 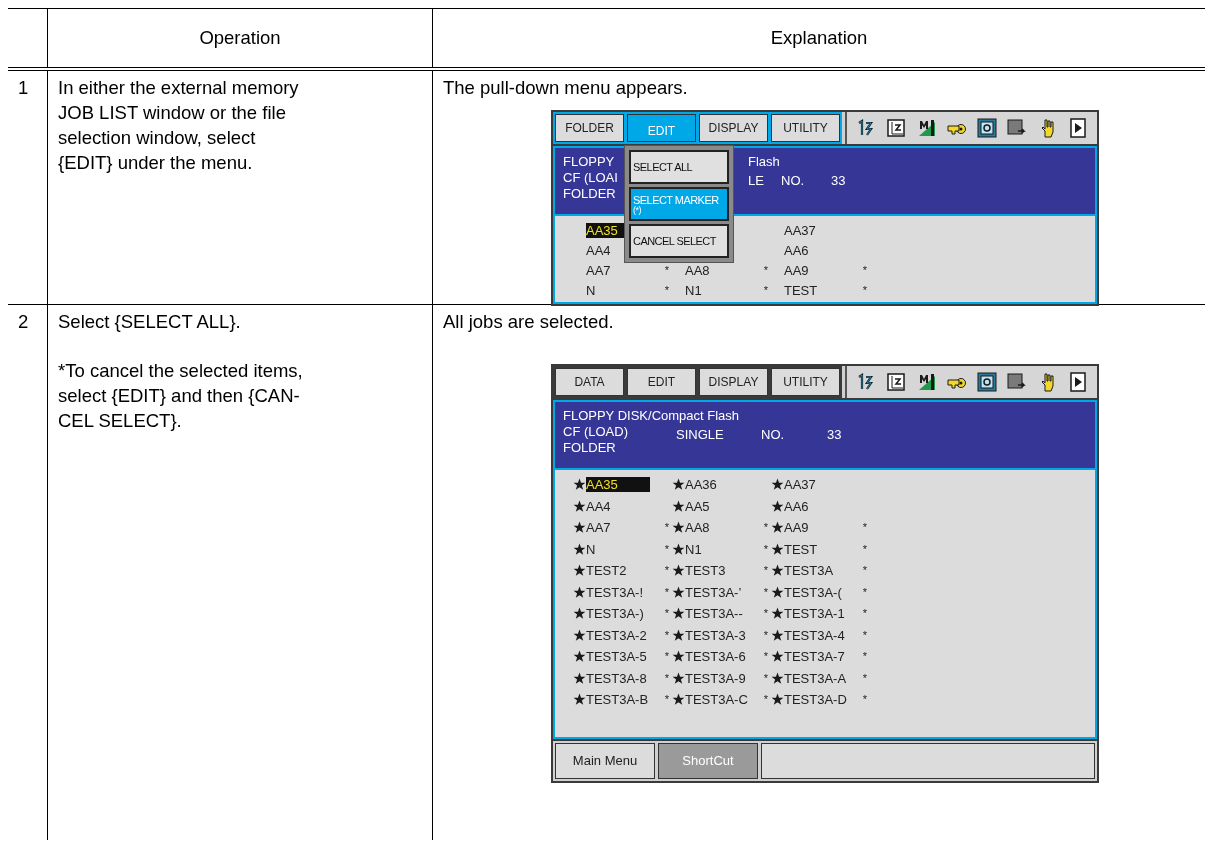 What do you see at coordinates (819, 700) in the screenshot?
I see `file-name: TEST3A-D` at bounding box center [819, 700].